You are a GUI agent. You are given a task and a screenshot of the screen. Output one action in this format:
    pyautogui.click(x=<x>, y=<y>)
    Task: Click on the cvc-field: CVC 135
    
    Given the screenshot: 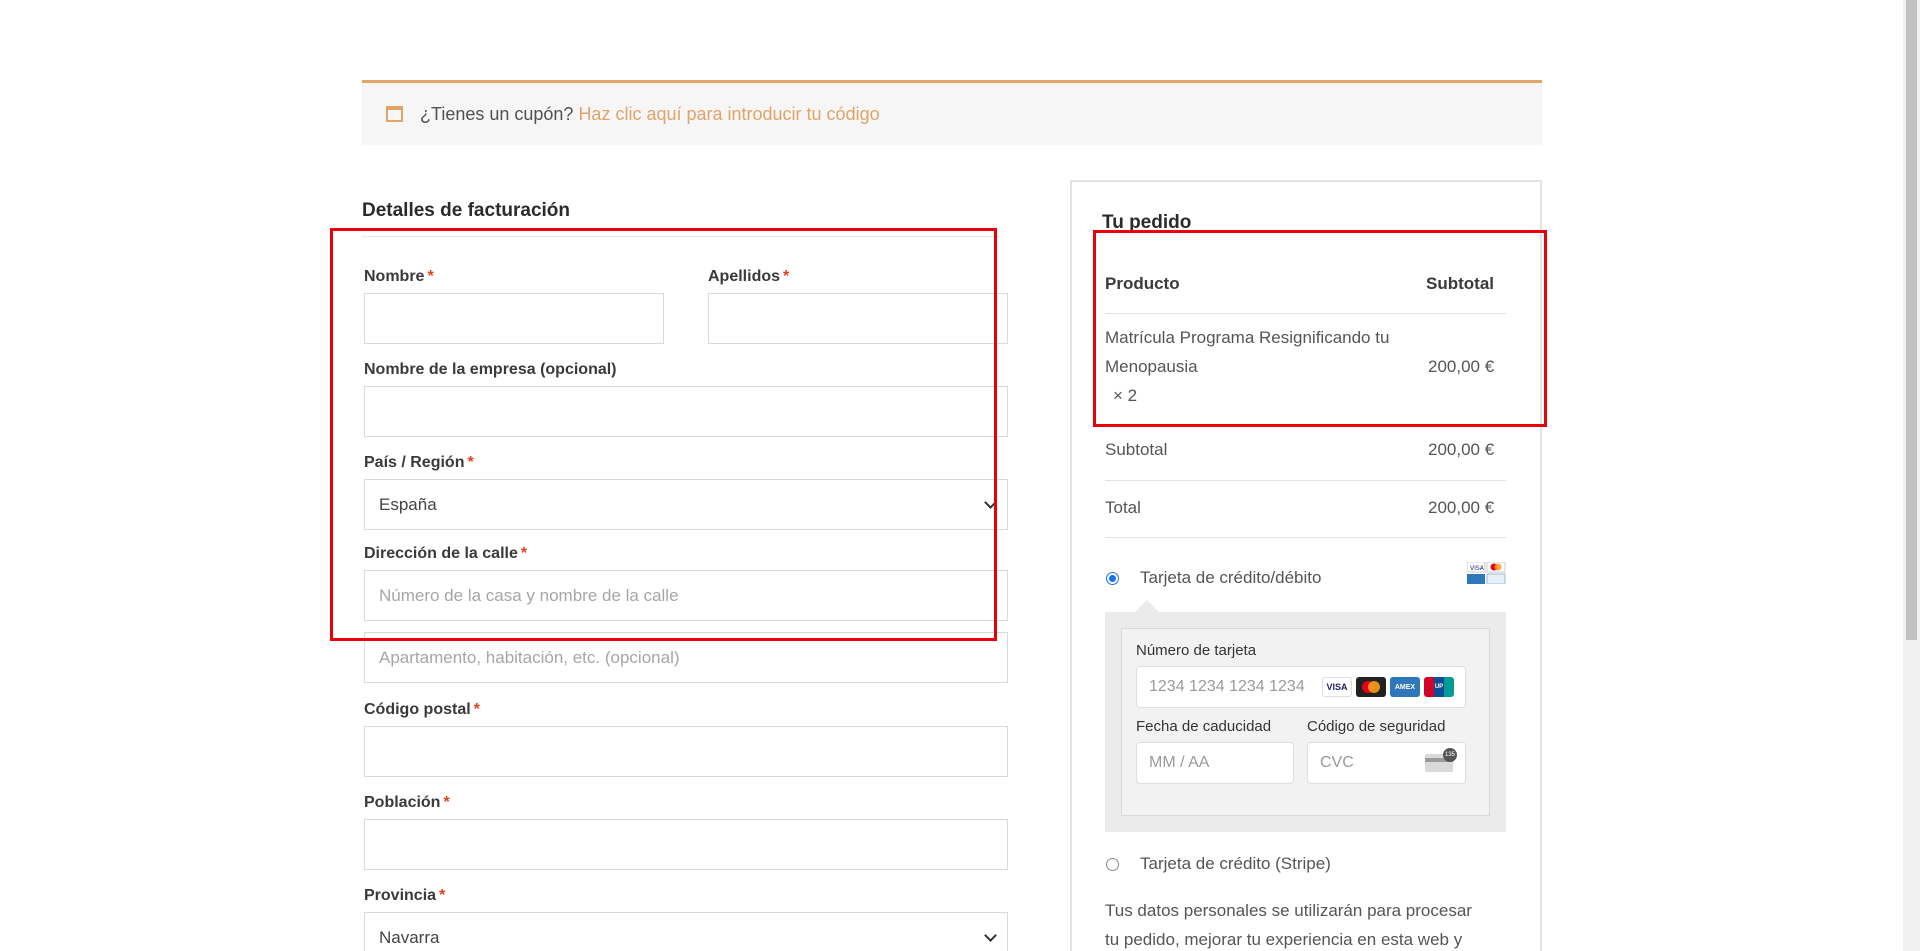 What is the action you would take?
    pyautogui.click(x=1386, y=763)
    